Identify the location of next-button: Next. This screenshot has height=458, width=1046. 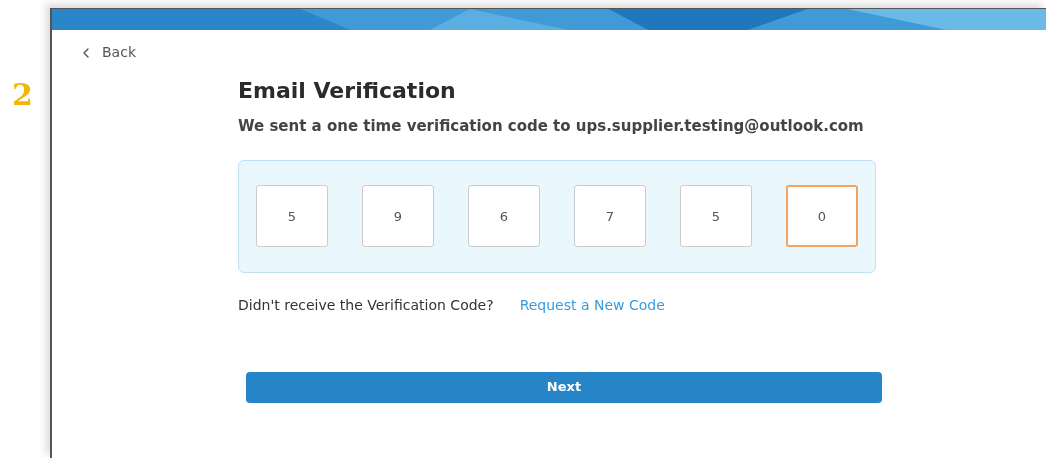
(564, 387).